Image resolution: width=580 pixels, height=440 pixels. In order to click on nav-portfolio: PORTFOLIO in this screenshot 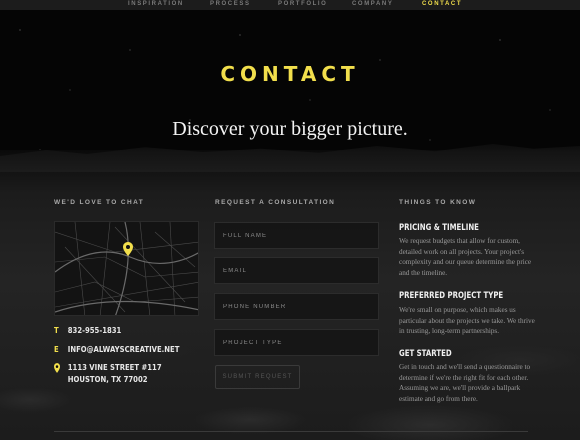, I will do `click(302, 5)`.